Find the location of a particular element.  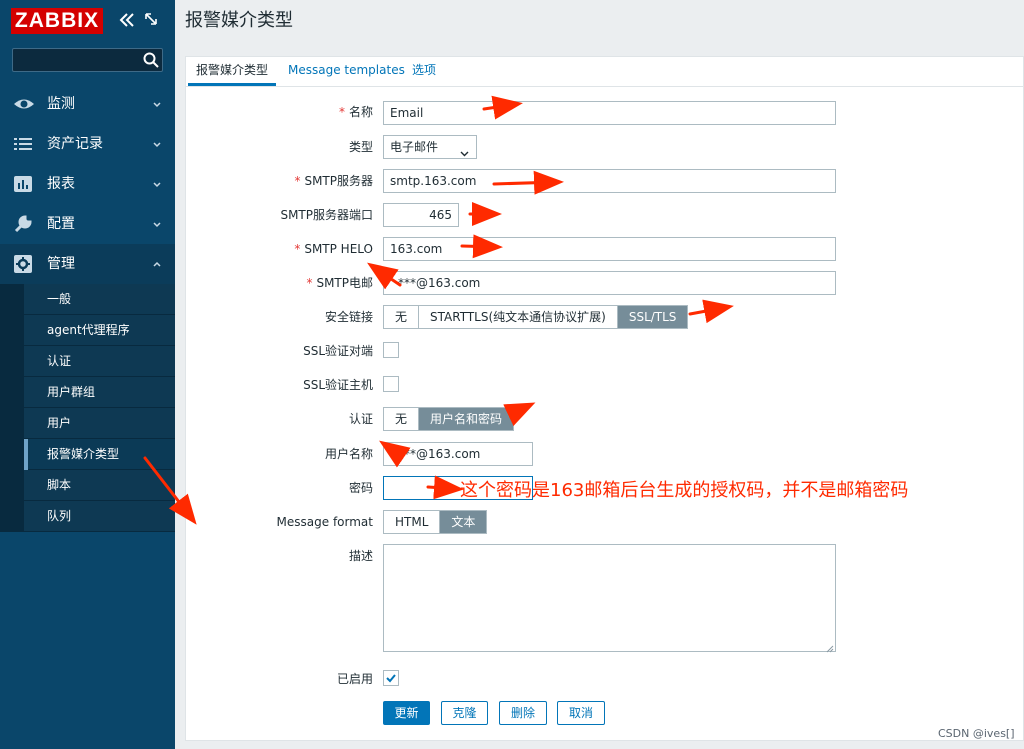

submenu-label: 用户 is located at coordinates (59, 423).